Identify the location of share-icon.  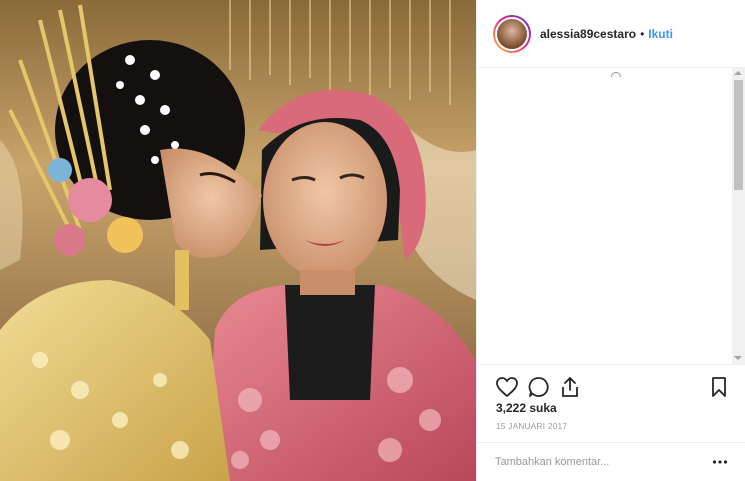
(570, 387).